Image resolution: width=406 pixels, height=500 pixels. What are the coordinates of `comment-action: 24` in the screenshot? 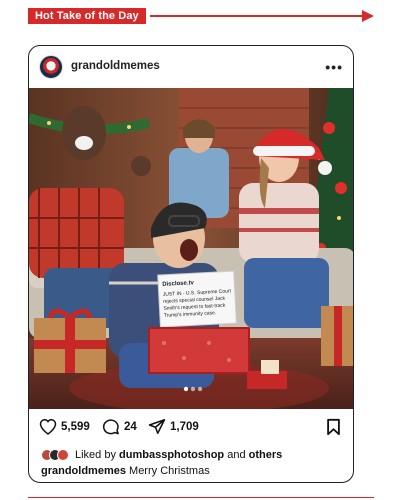 It's located at (119, 426).